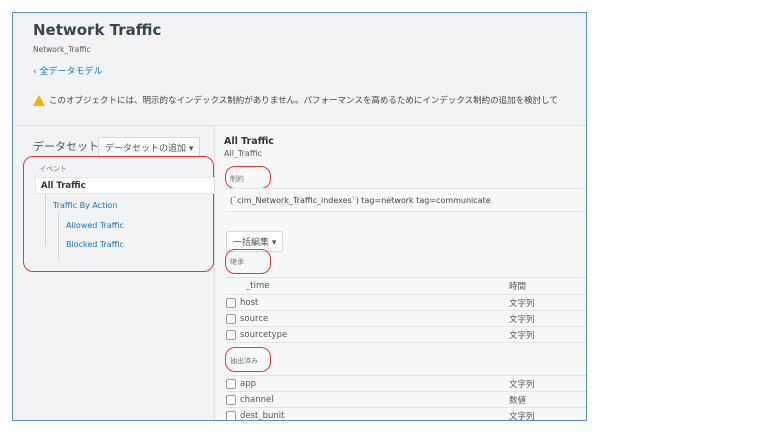  Describe the element at coordinates (149, 147) in the screenshot. I see `add-dataset-button: データセットの追加 ▾` at that location.